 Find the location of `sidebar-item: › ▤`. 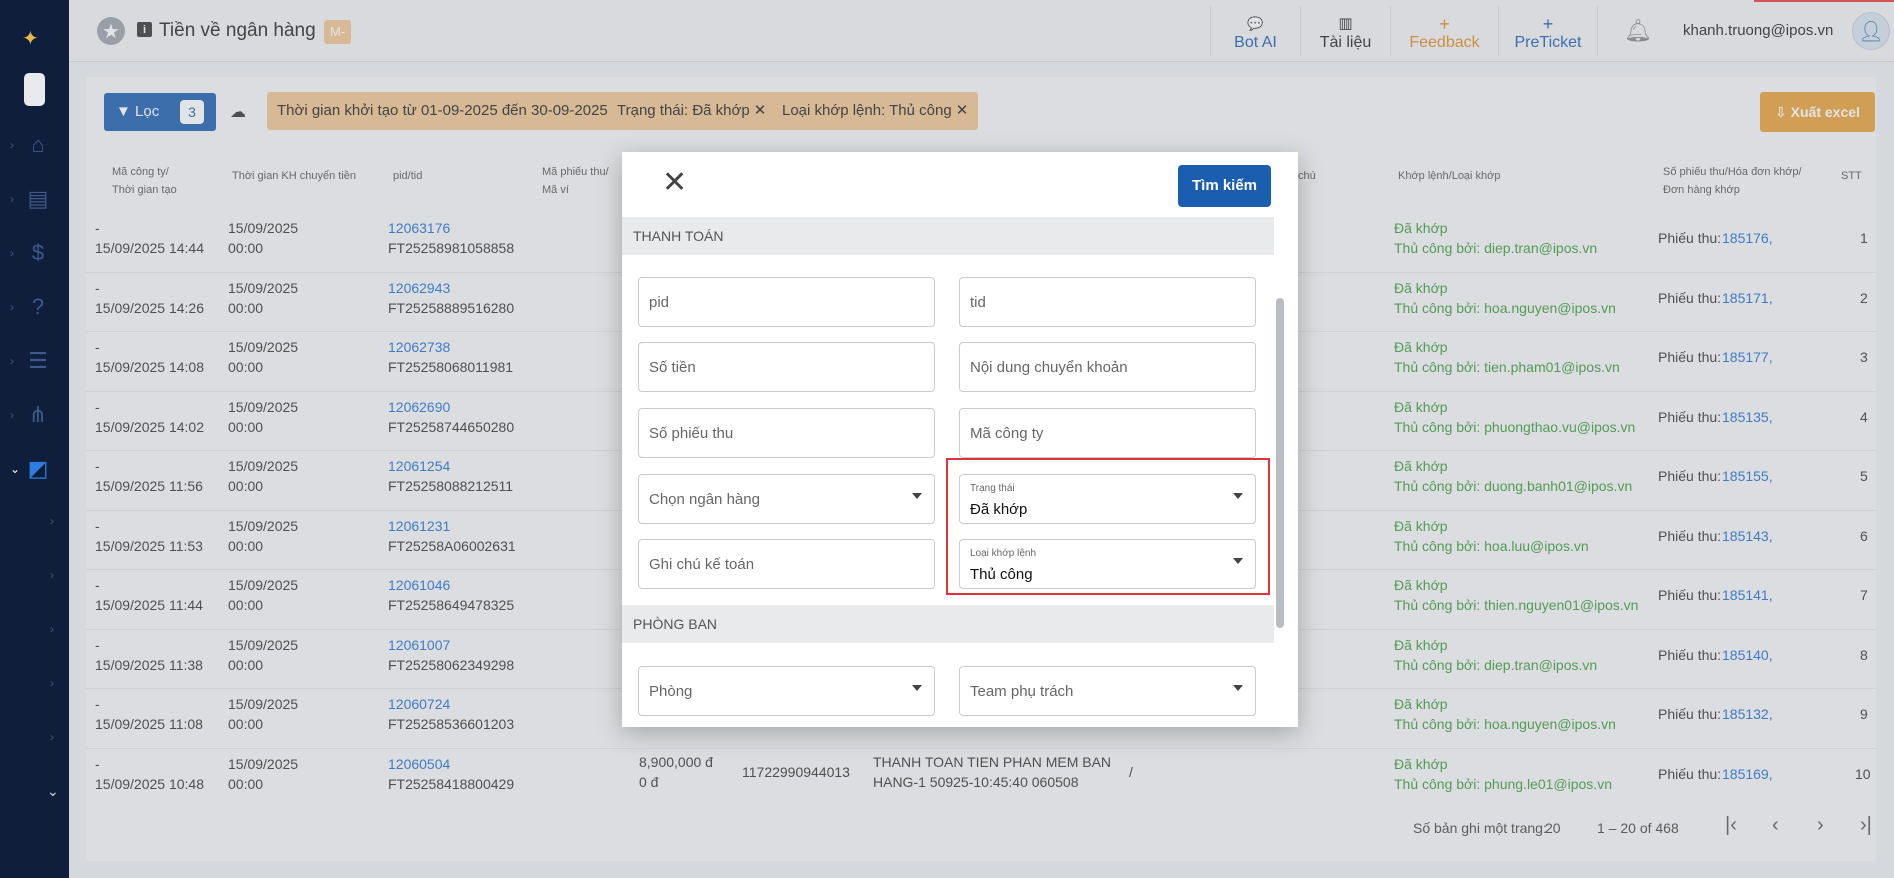

sidebar-item: › ▤ is located at coordinates (34, 200).